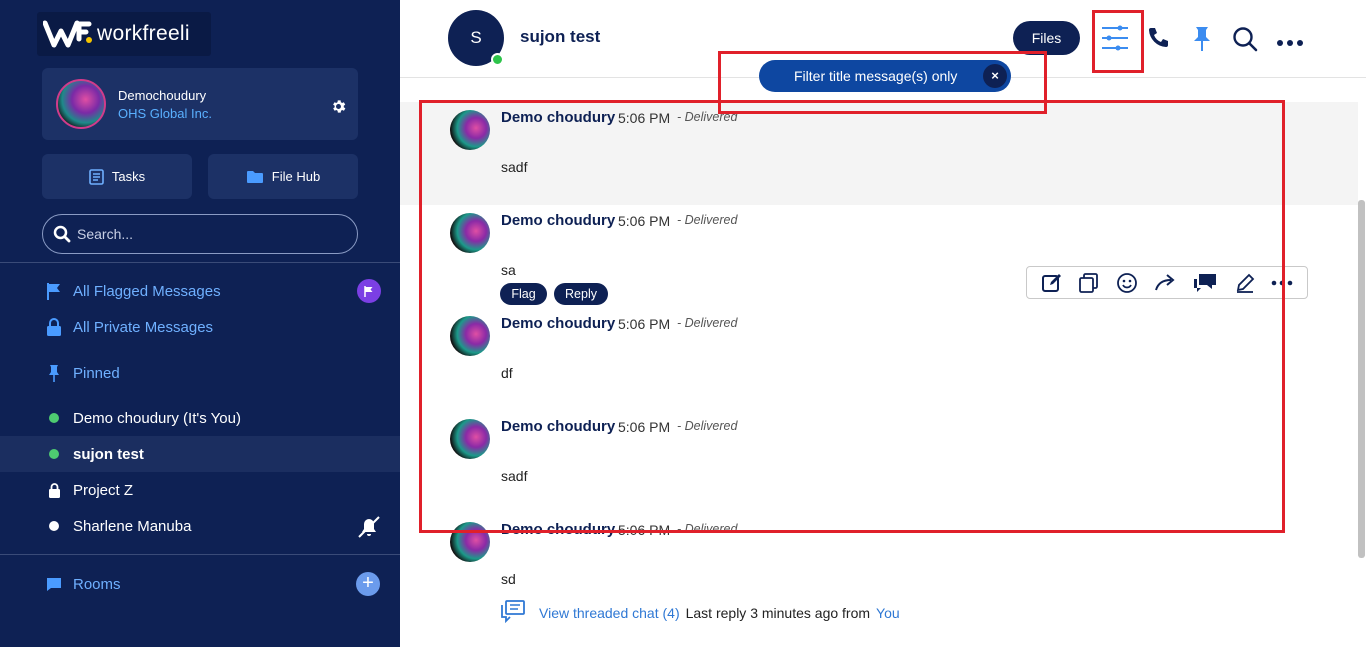 The width and height of the screenshot is (1366, 647). I want to click on contact-item: Demo choudury (It's You), so click(200, 418).